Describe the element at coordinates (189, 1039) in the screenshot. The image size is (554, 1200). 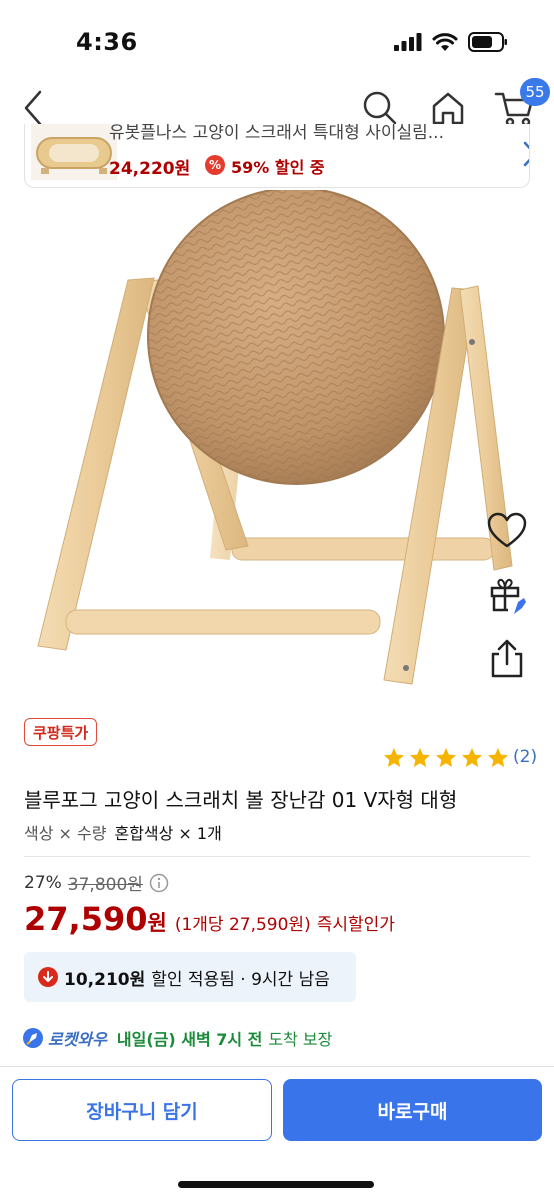
I see `delivery-date: 내일(금) 새벽 7시 전` at that location.